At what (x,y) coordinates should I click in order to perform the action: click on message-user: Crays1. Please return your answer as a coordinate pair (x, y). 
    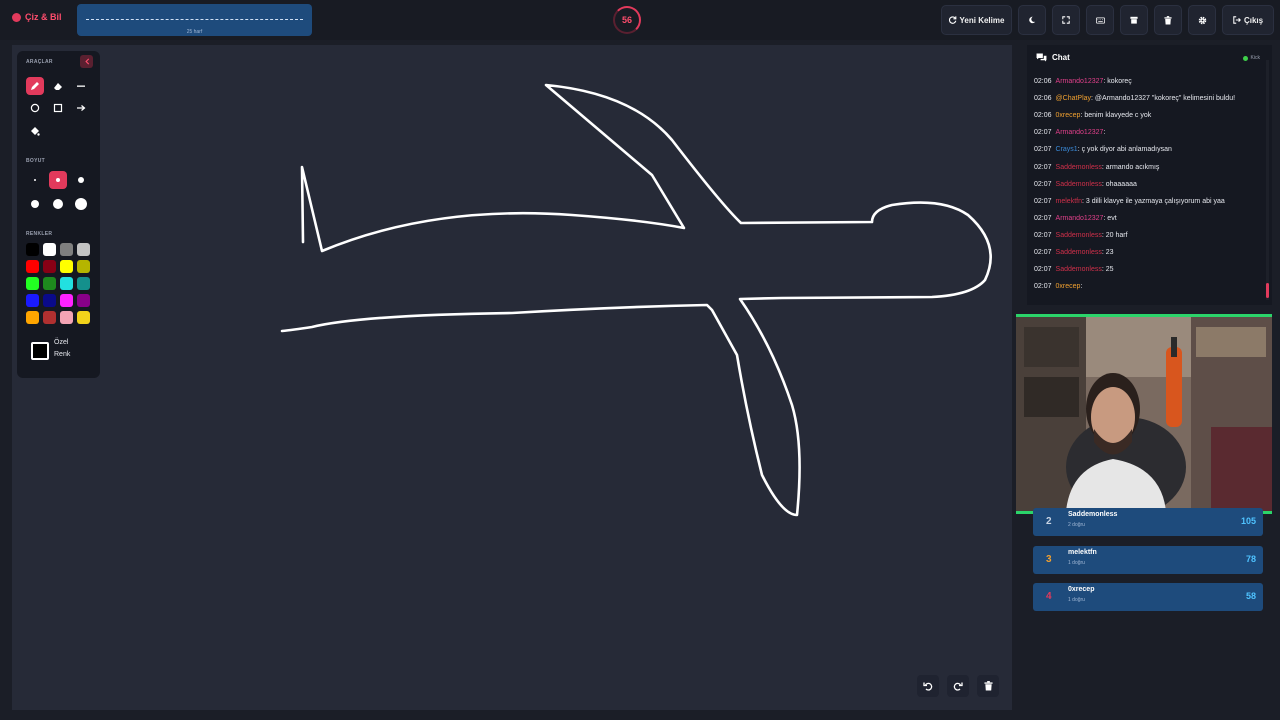
    Looking at the image, I should click on (1067, 149).